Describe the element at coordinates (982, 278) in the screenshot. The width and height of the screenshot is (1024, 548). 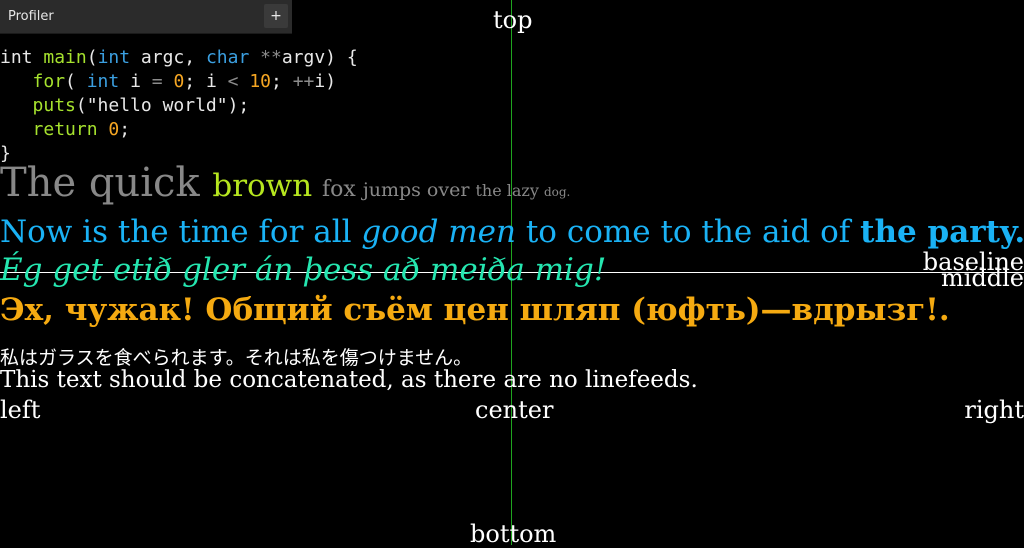
I see `label-middle: middle` at that location.